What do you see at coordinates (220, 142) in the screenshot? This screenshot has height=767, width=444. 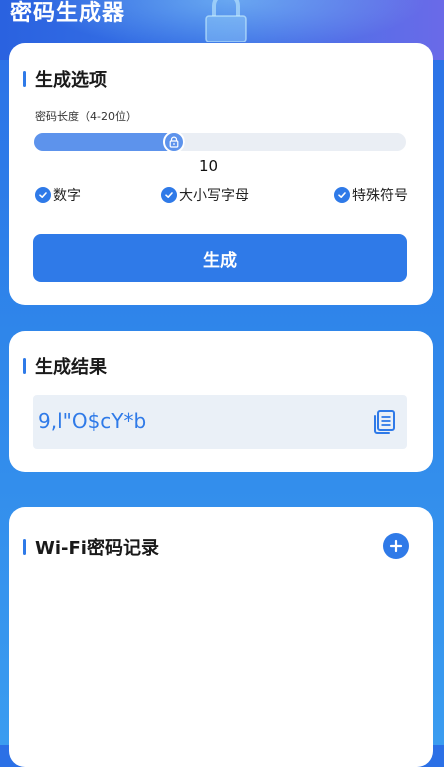 I see `length-slider` at bounding box center [220, 142].